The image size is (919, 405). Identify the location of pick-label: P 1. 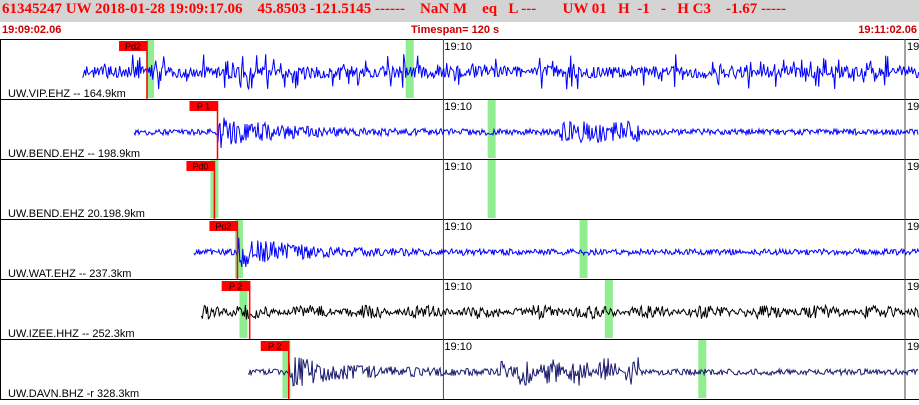
(203, 107).